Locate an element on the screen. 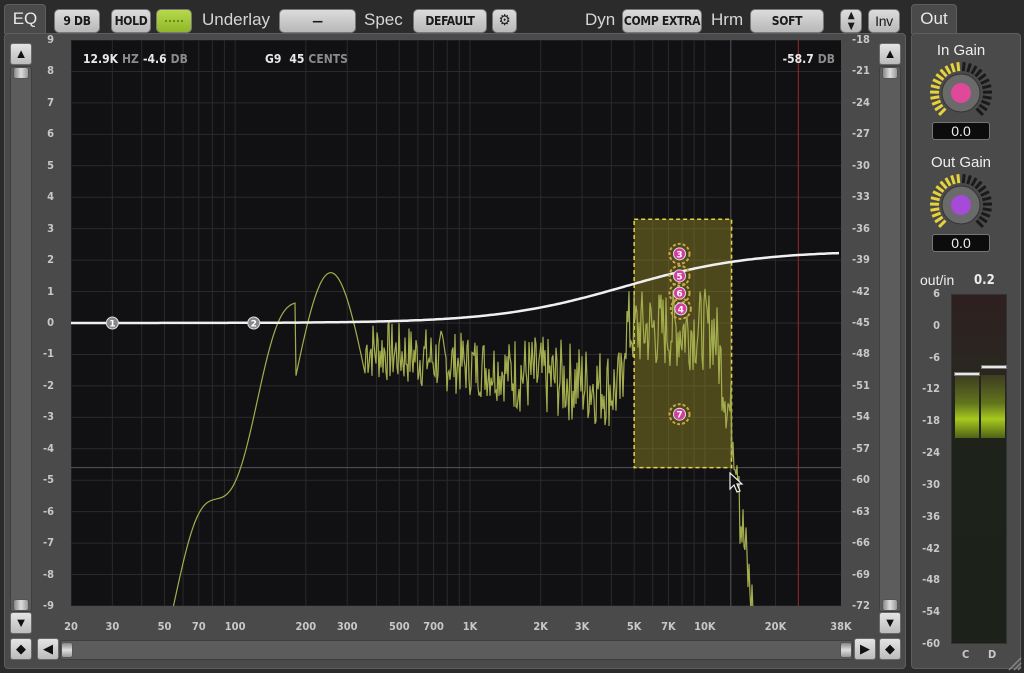 This screenshot has width=1024, height=673. eq-node-2: 2 is located at coordinates (254, 323).